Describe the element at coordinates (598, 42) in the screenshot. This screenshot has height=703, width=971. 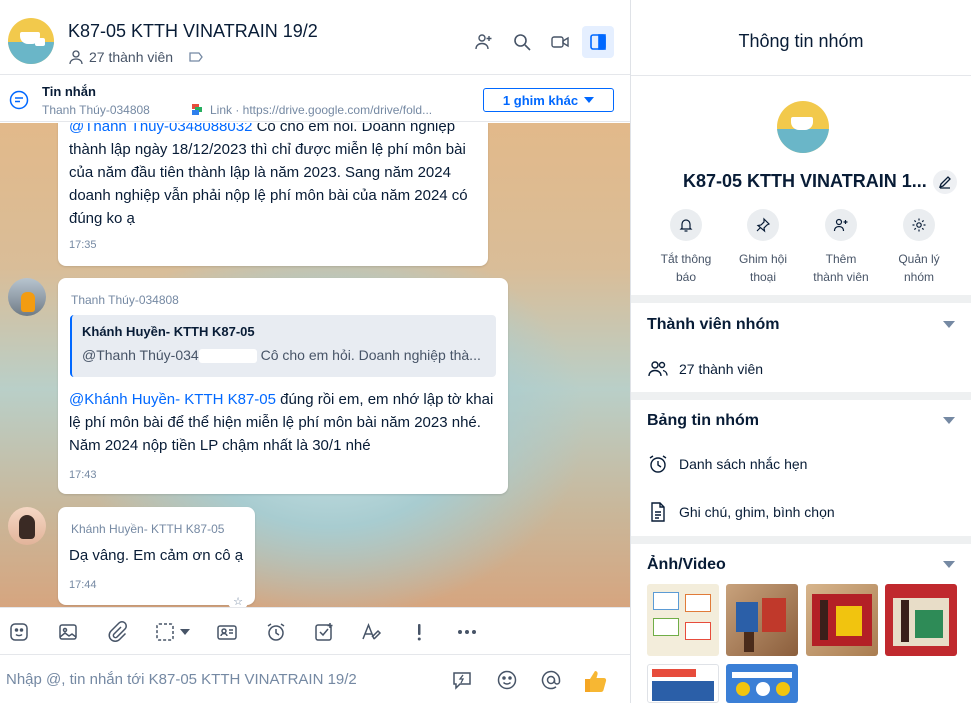
I see `panel-toggle-button` at that location.